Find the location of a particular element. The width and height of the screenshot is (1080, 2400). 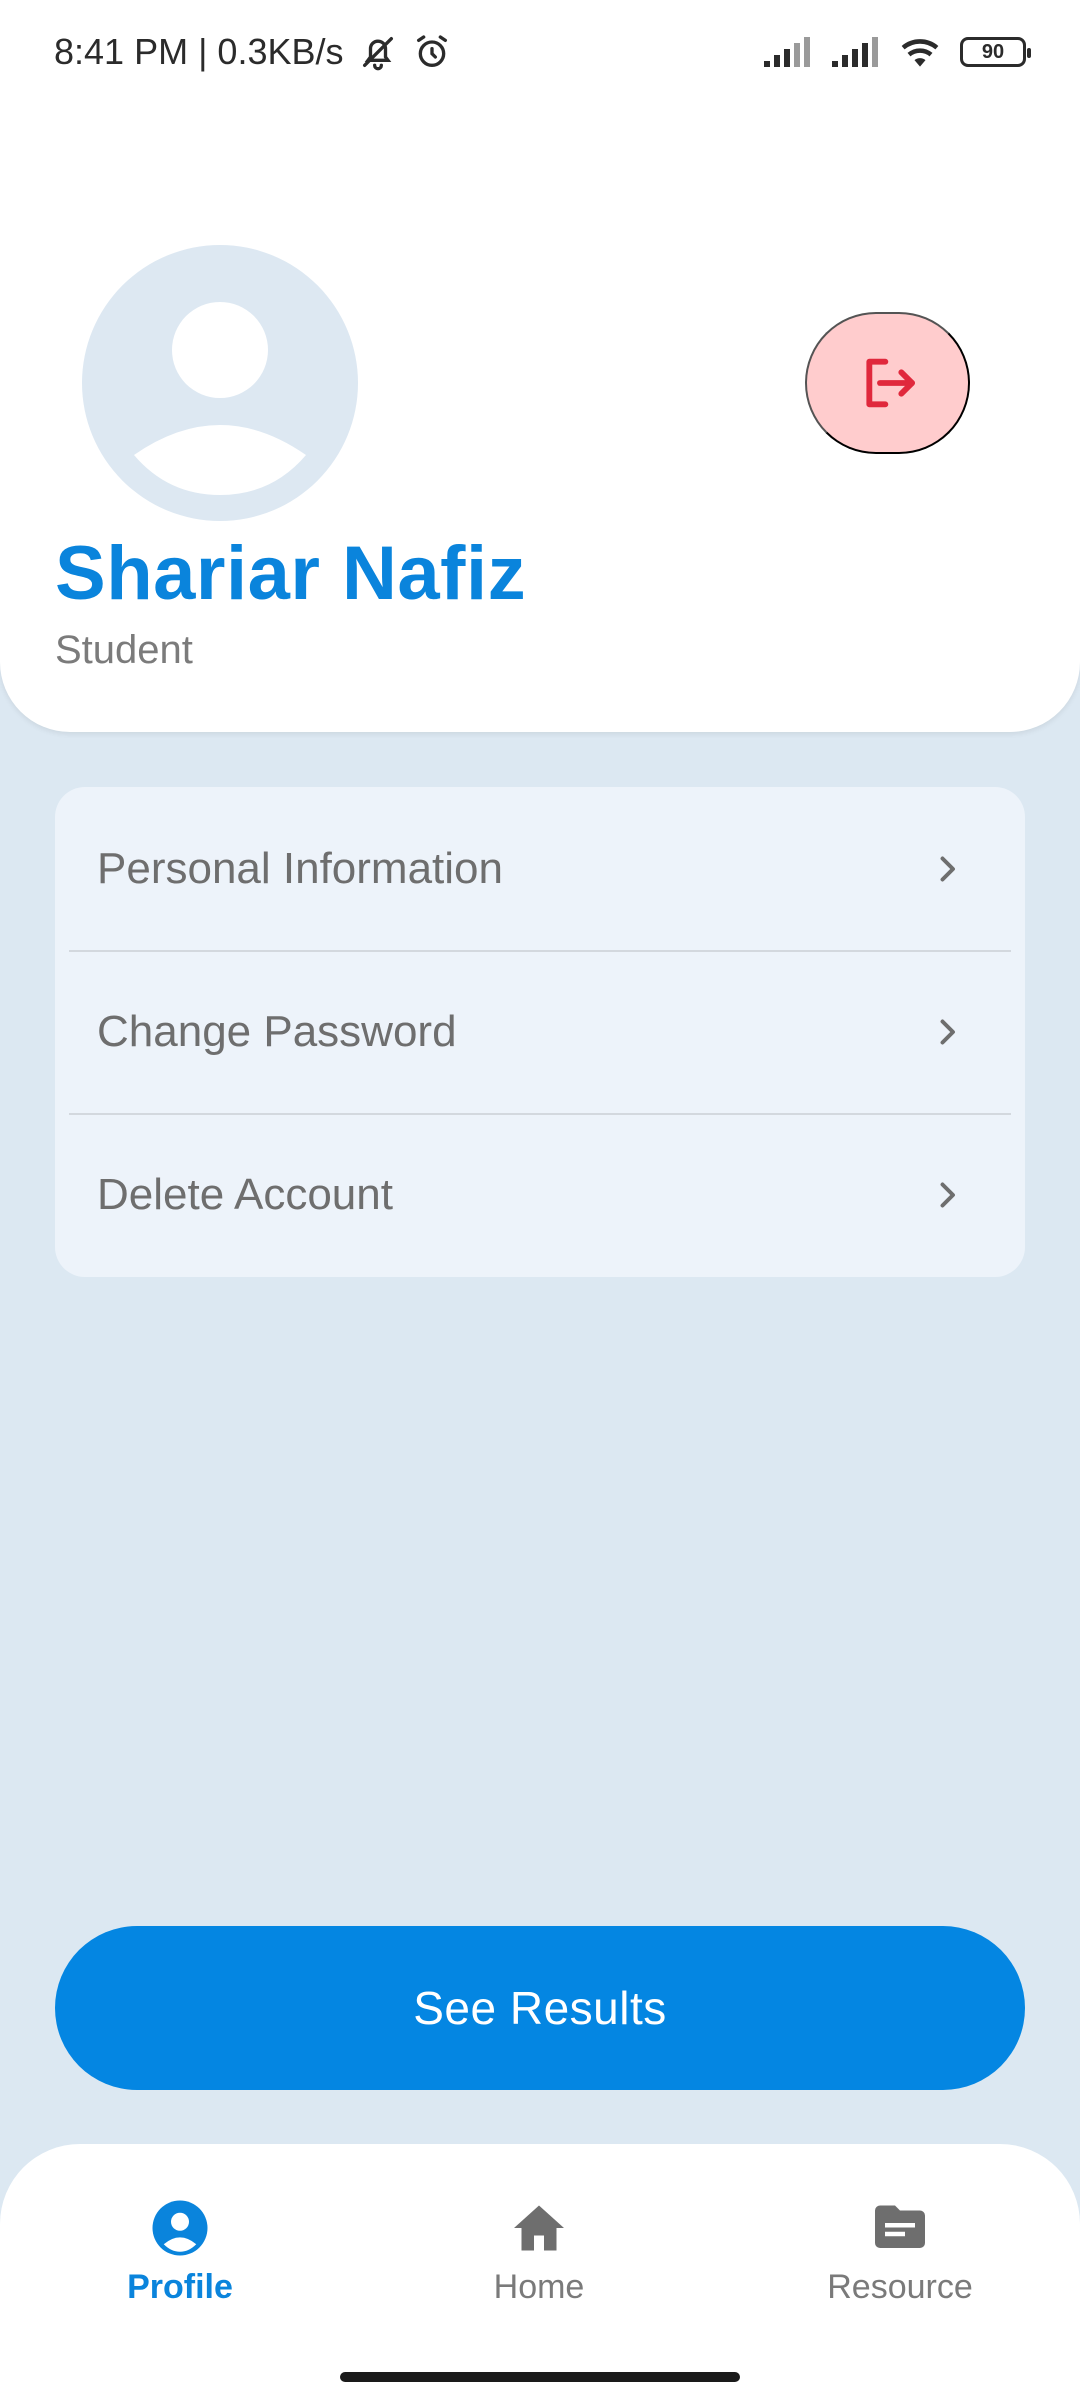

person-placeholder-icon is located at coordinates (220, 398).